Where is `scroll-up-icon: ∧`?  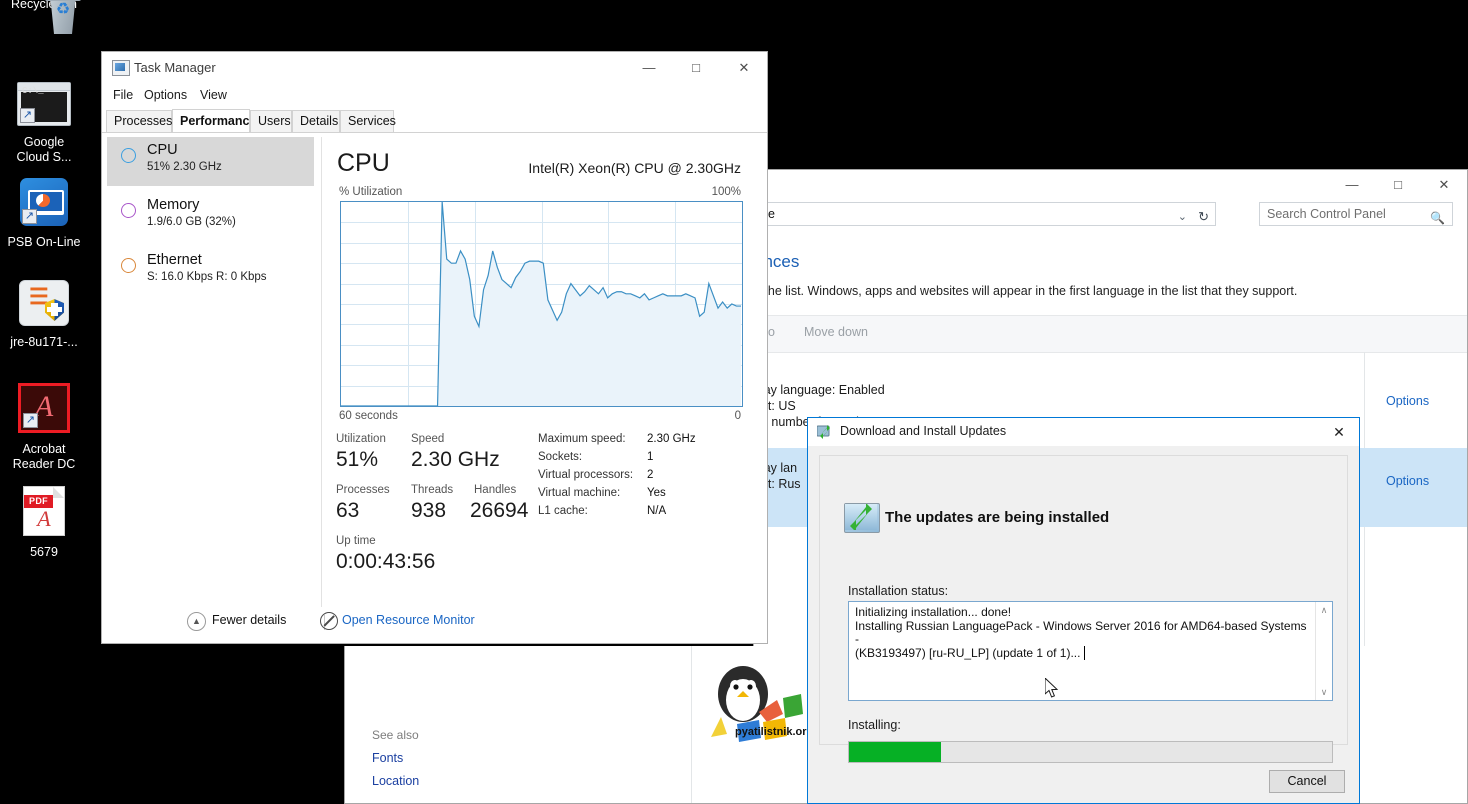 scroll-up-icon: ∧ is located at coordinates (1324, 610).